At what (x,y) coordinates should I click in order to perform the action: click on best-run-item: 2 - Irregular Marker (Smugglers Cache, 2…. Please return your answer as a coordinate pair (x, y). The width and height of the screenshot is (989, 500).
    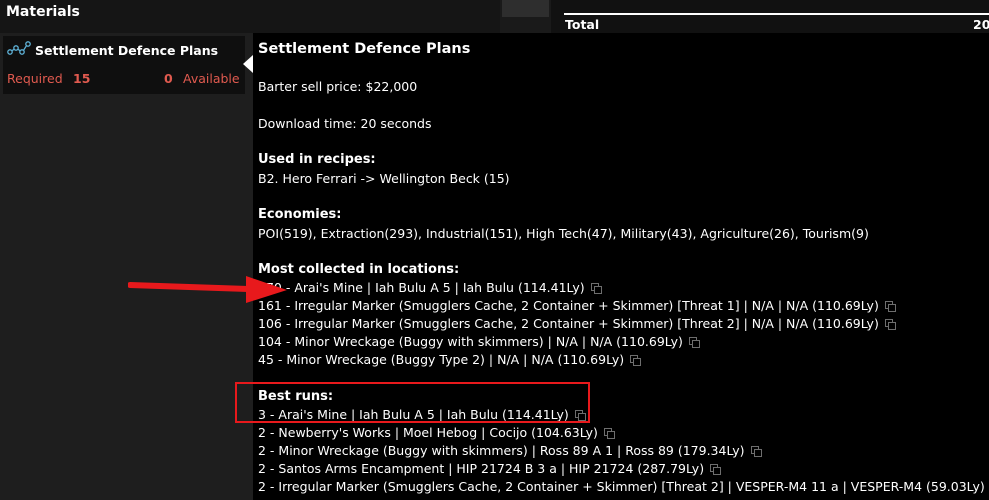
    Looking at the image, I should click on (623, 486).